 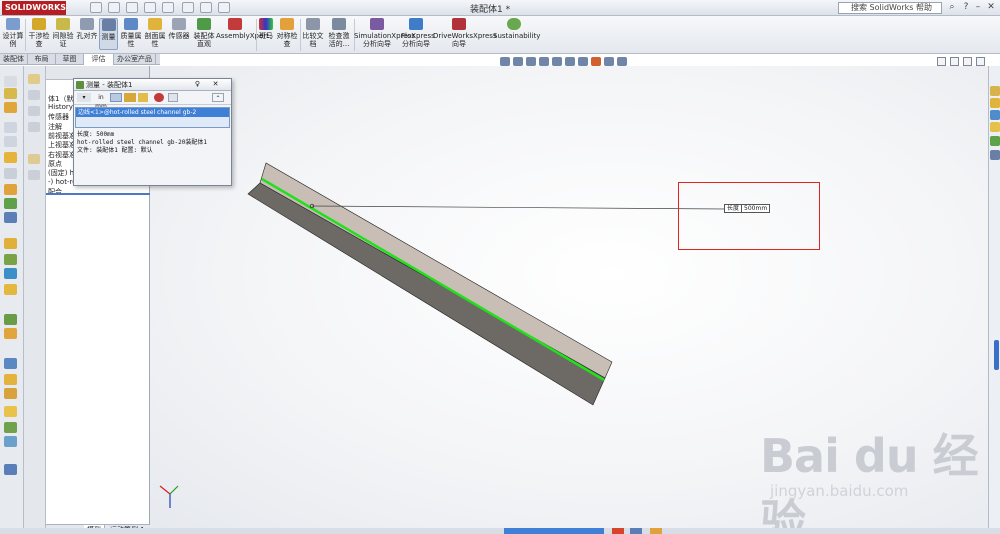 What do you see at coordinates (557, 61) in the screenshot?
I see `view-orientation-icon` at bounding box center [557, 61].